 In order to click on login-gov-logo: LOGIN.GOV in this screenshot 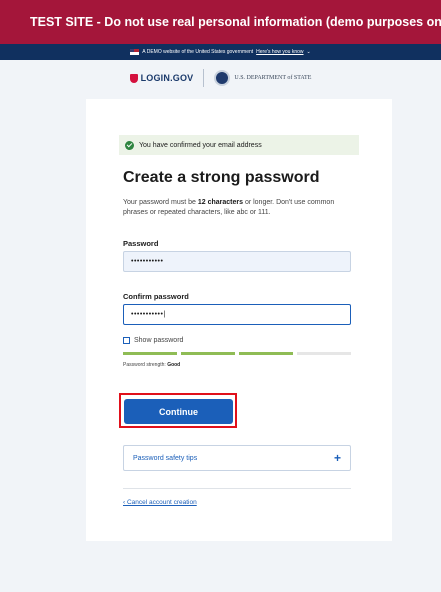, I will do `click(161, 78)`.